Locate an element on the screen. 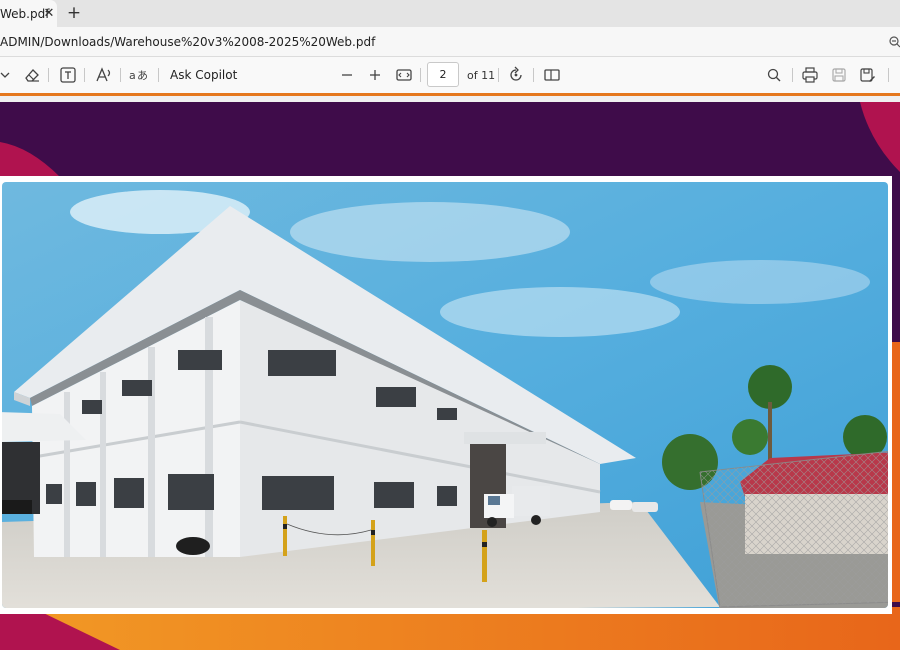 Image resolution: width=900 pixels, height=650 pixels. ask-copilot-button: Ask Copilot is located at coordinates (203, 75).